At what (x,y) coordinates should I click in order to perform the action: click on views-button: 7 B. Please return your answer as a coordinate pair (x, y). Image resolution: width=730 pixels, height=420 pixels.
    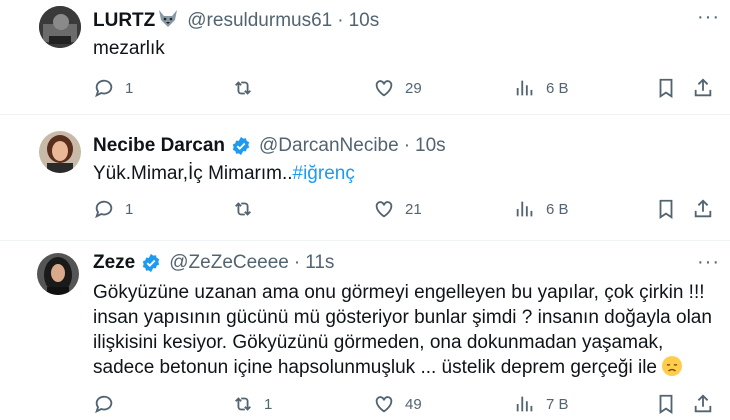
    Looking at the image, I should click on (541, 404).